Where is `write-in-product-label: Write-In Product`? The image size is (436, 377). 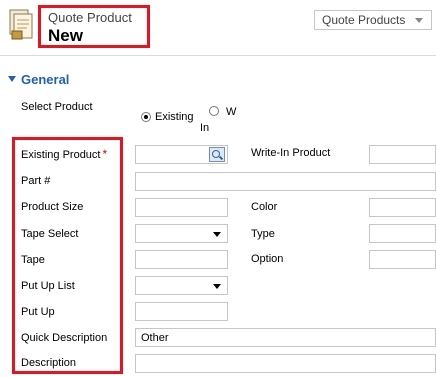
write-in-product-label: Write-In Product is located at coordinates (291, 153).